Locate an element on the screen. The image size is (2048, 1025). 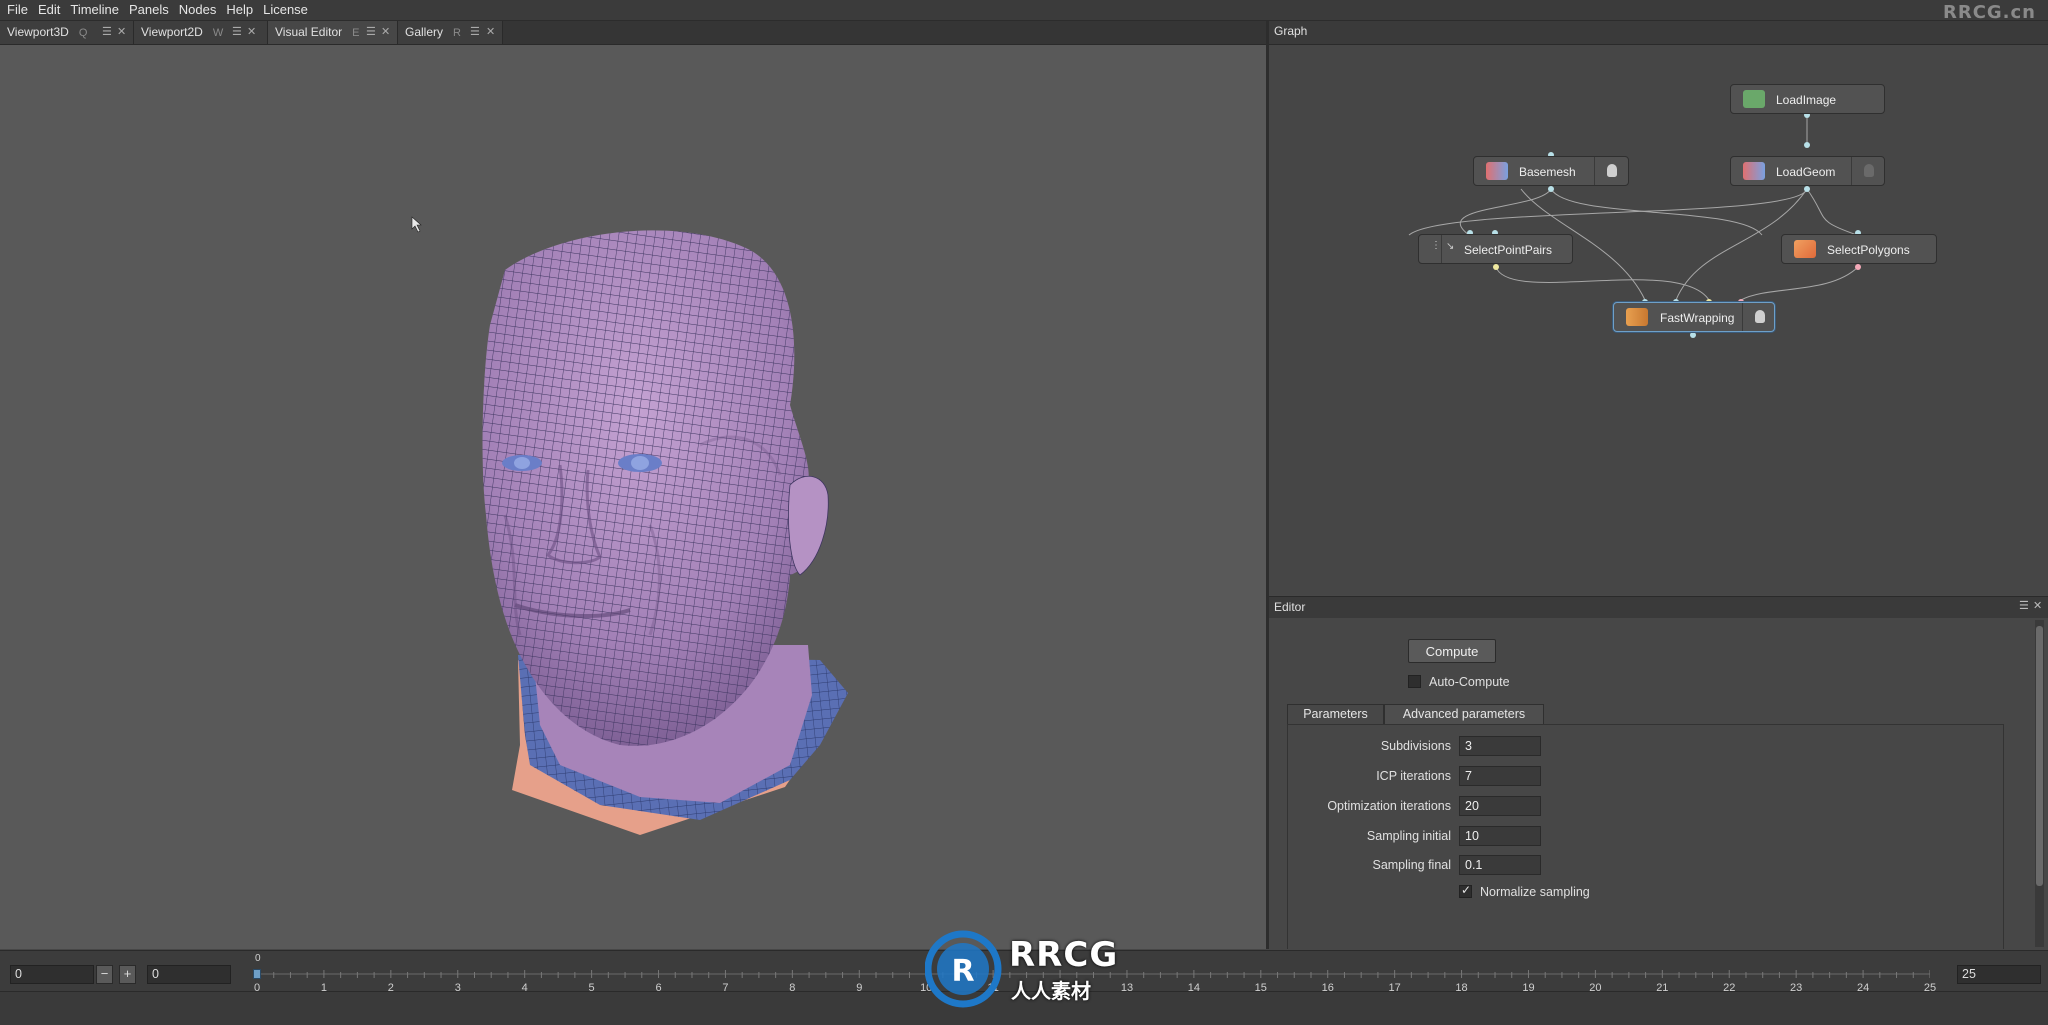
node-selectpointpairs: ⋮ ↘ SelectPointPairs is located at coordinates (1495, 249).